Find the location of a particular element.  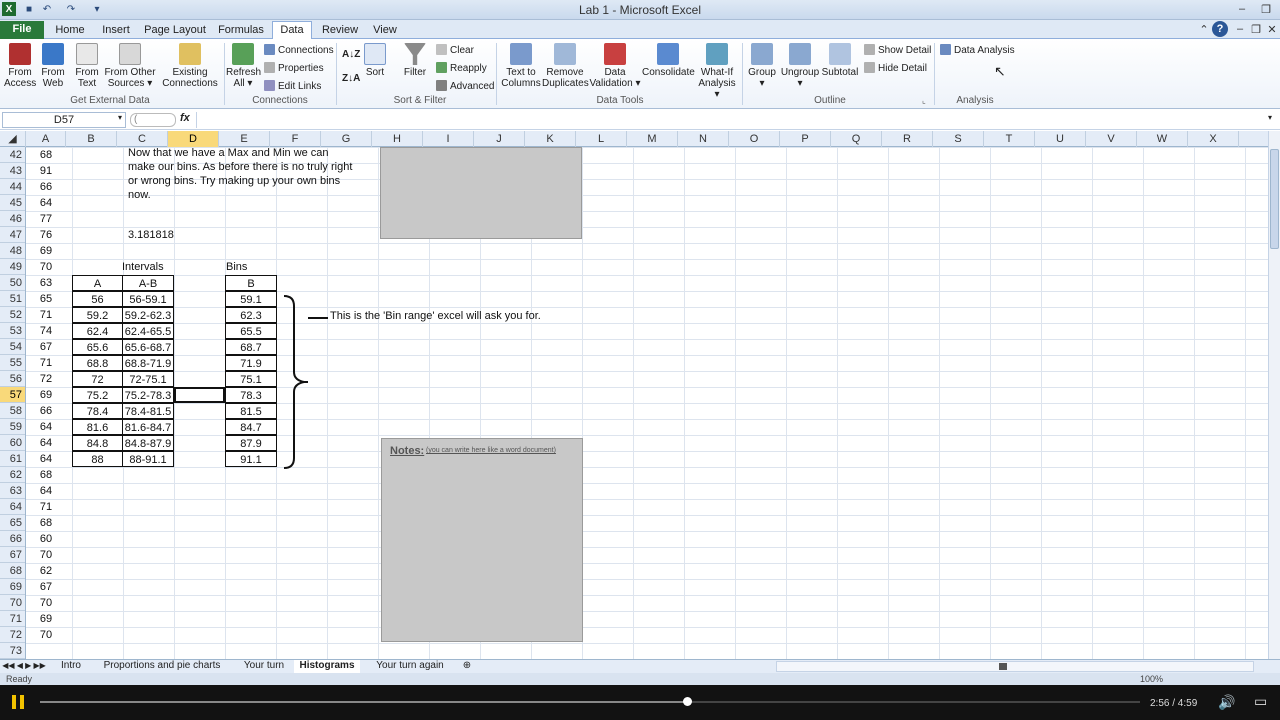

row-header: 50 is located at coordinates (12, 283).